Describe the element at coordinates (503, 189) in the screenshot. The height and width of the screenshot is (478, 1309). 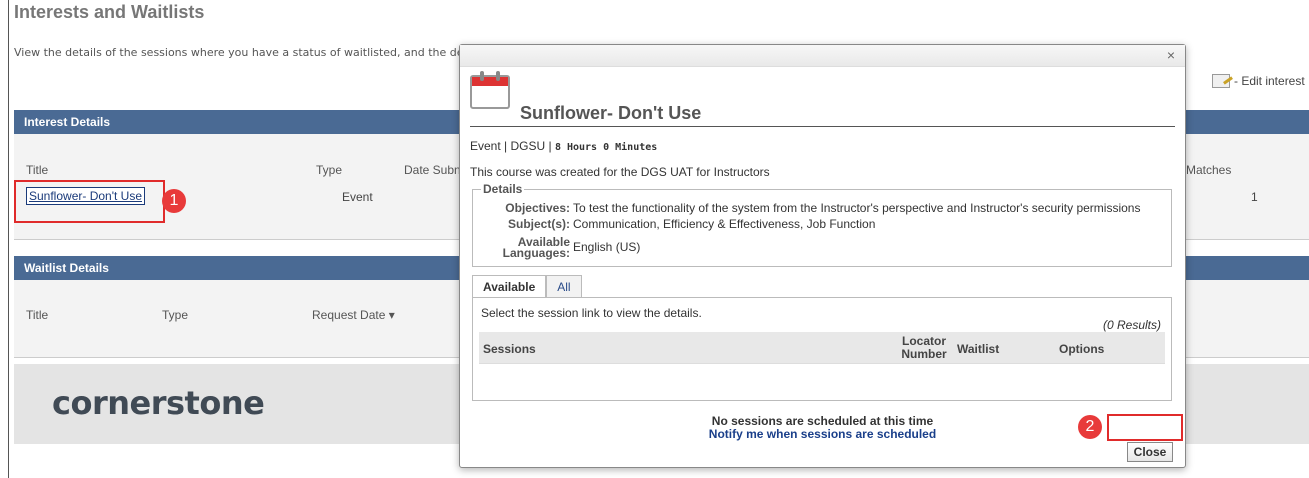
I see `details-legend: Details` at that location.